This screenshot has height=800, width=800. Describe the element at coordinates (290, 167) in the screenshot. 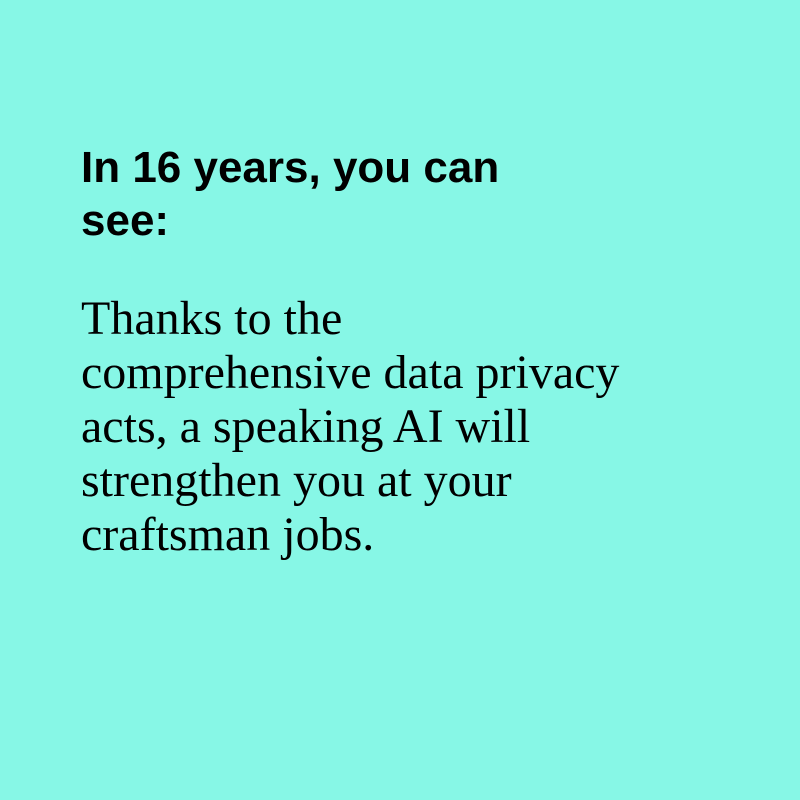

I see `slide-heading-line: In 16 years, you can` at that location.